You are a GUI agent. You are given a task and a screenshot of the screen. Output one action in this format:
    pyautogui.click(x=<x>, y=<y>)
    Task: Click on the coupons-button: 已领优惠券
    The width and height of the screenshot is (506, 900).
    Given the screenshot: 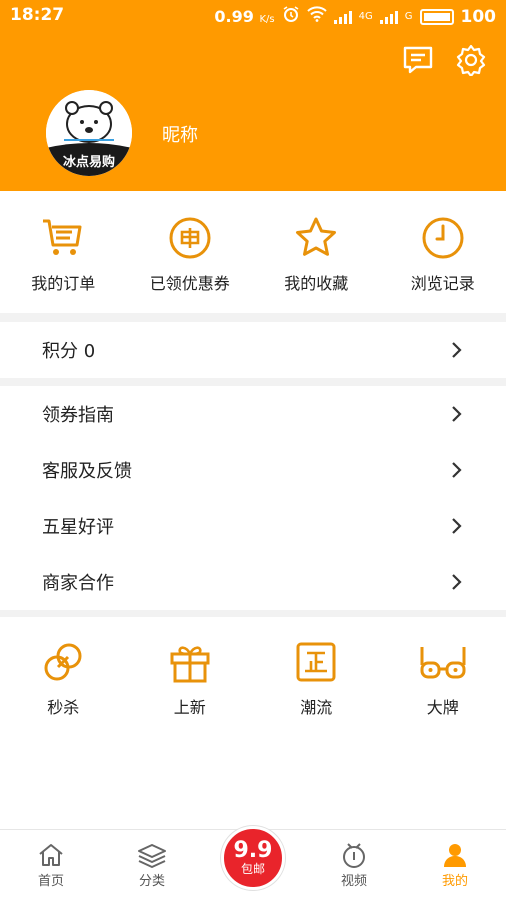 What is the action you would take?
    pyautogui.click(x=190, y=254)
    